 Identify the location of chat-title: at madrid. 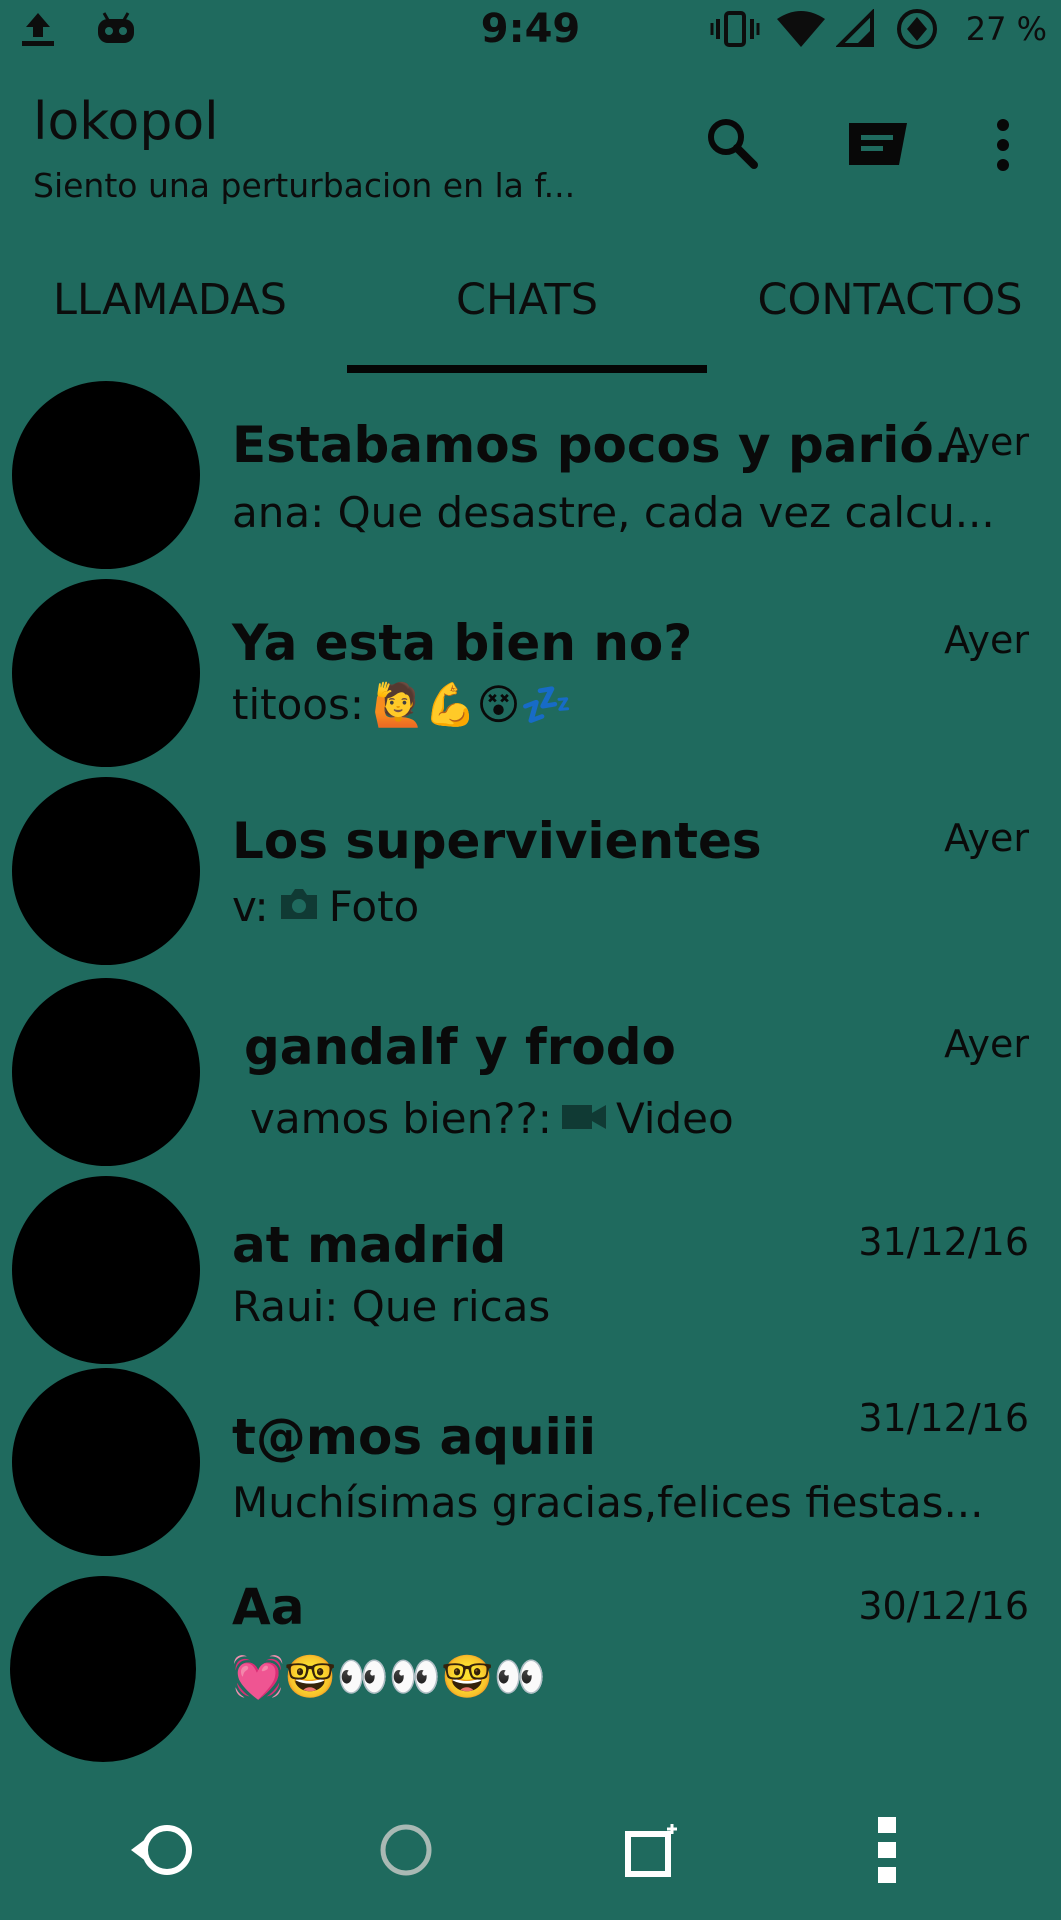
(369, 1245).